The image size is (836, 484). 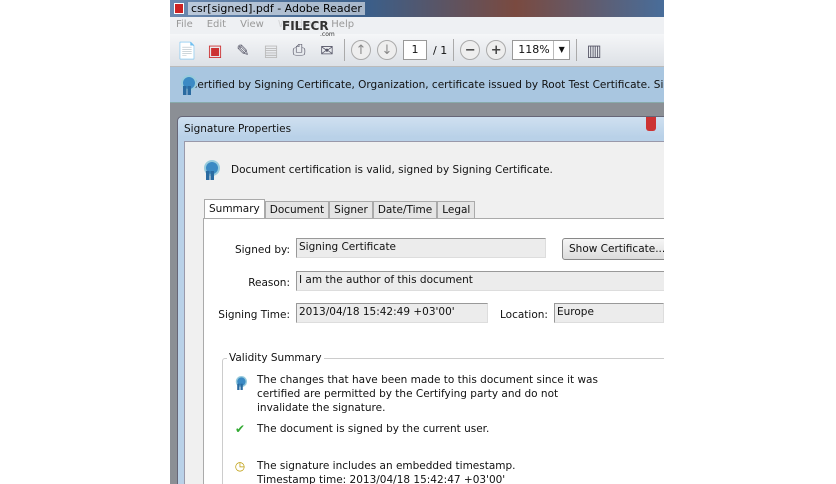 What do you see at coordinates (240, 466) in the screenshot?
I see `timestamp-clock-icon: ◷` at bounding box center [240, 466].